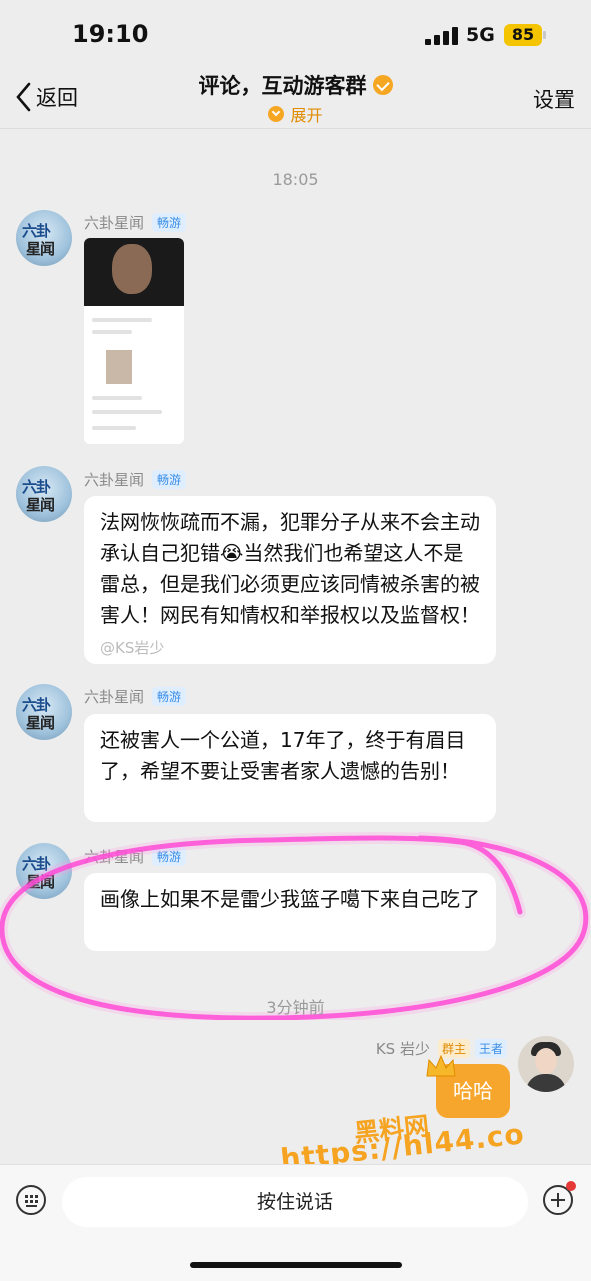 The image size is (591, 1281). I want to click on crown-icon, so click(441, 1065).